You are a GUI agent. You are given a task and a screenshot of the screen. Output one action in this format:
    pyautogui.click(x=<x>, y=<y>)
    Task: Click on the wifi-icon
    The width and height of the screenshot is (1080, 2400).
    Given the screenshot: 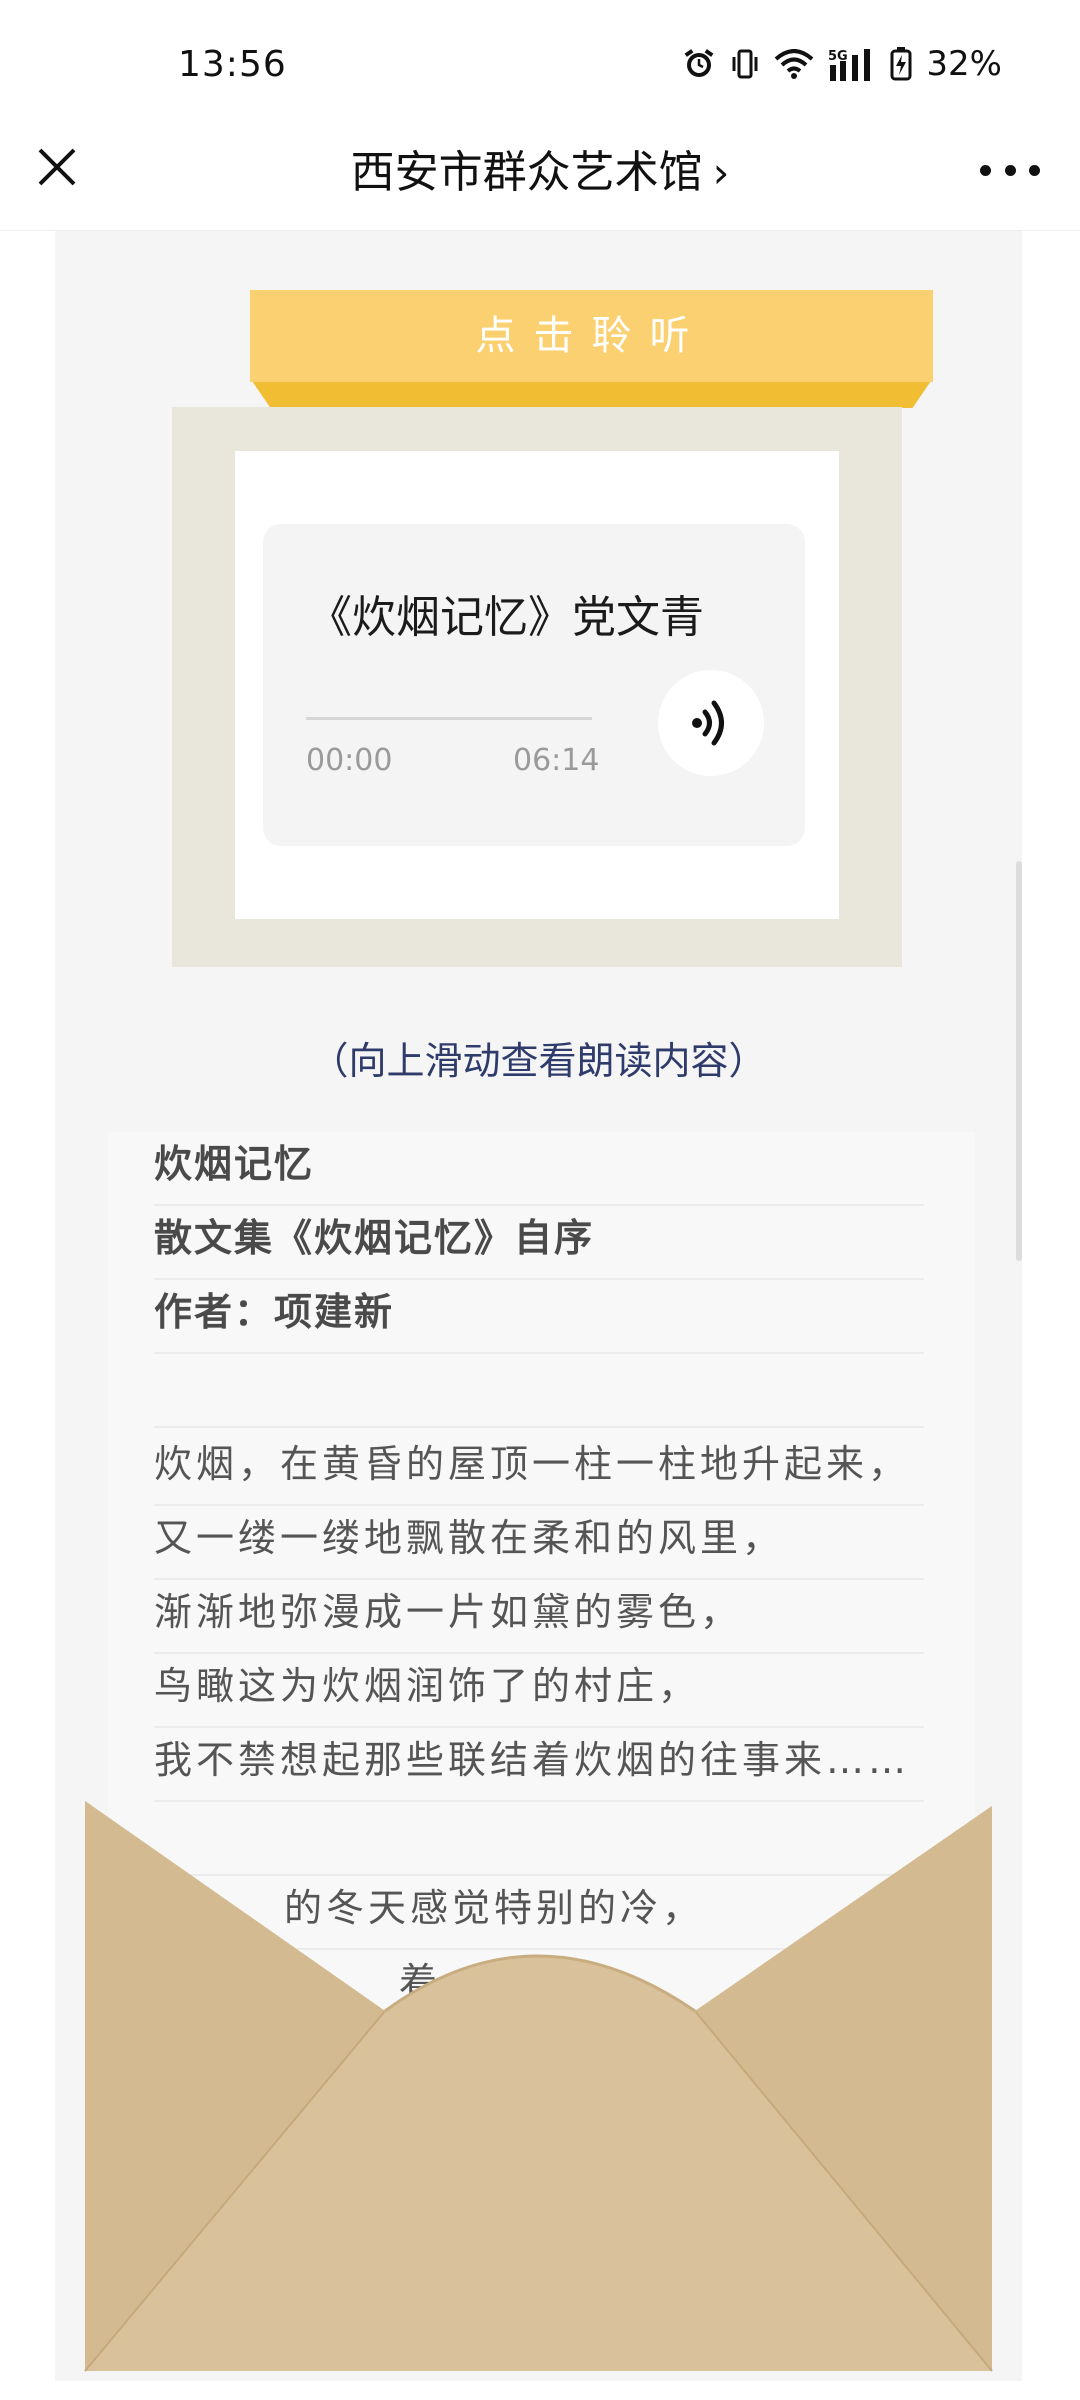 What is the action you would take?
    pyautogui.click(x=794, y=64)
    